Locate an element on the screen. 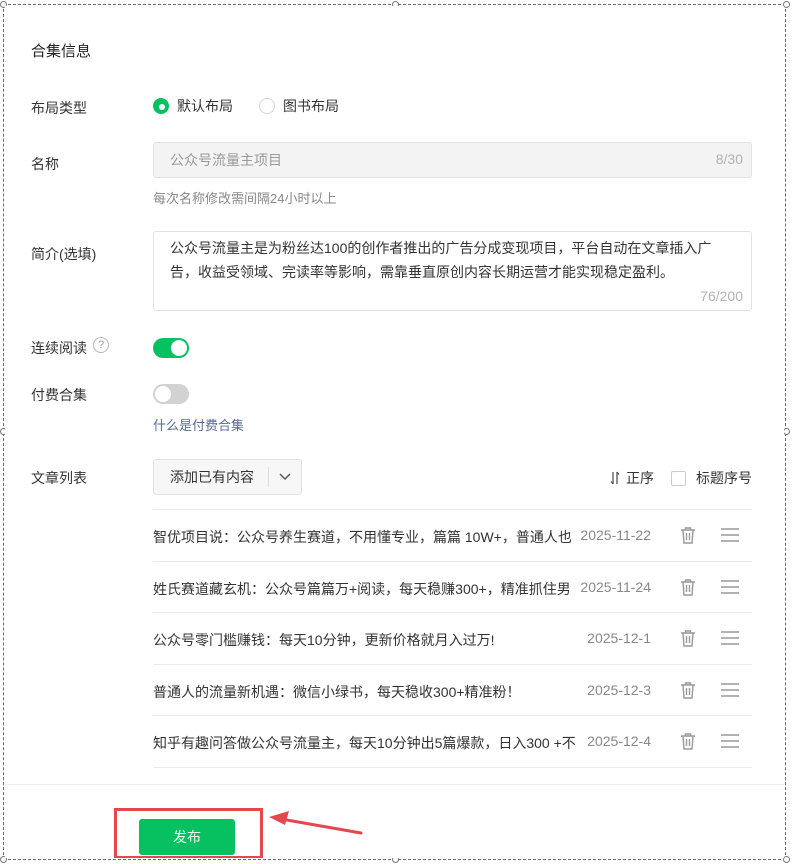  article-title: 智优项目说：公众号养生赛道，不用懂专业，篇篇 10W+，普通人也 is located at coordinates (362, 537).